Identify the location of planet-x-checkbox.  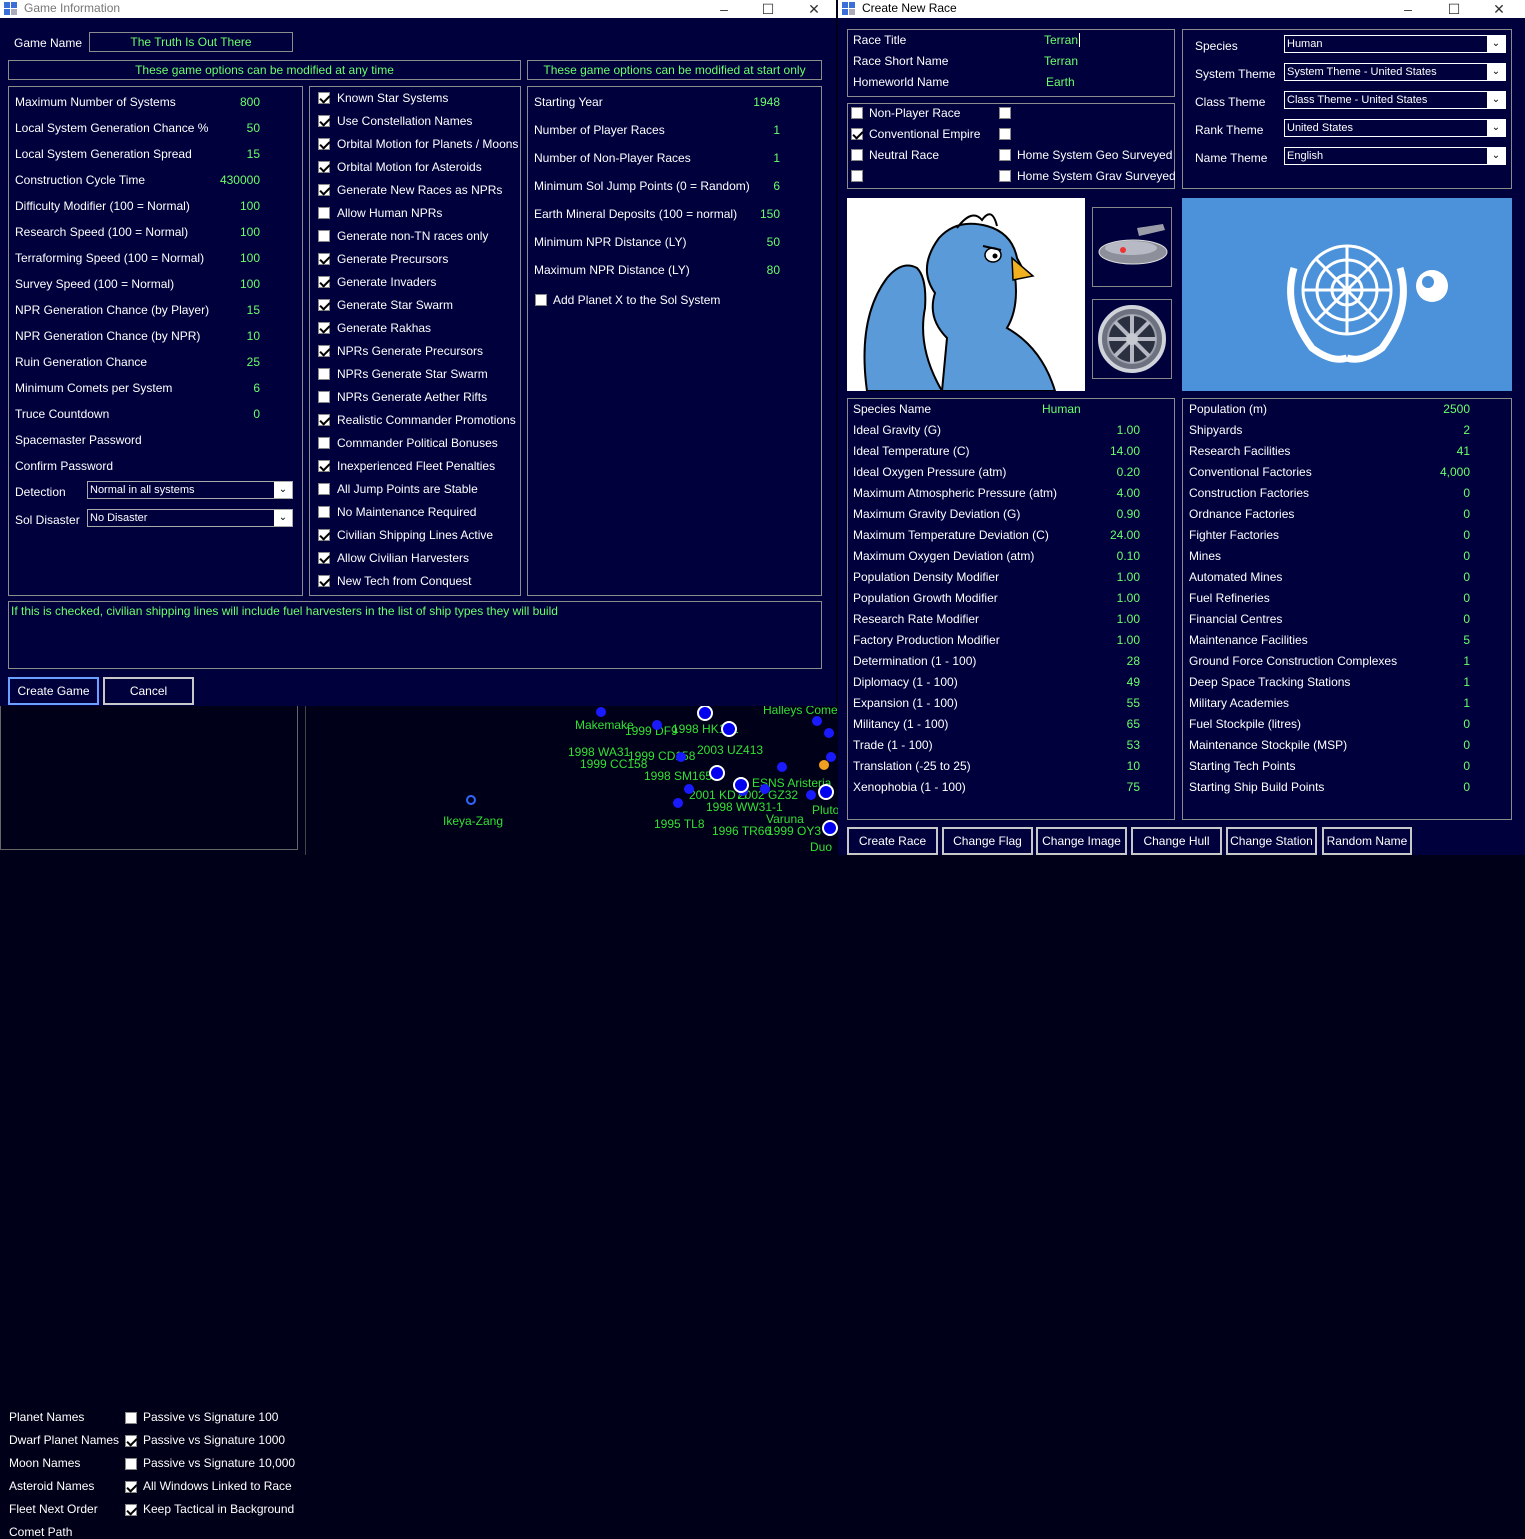
(541, 300).